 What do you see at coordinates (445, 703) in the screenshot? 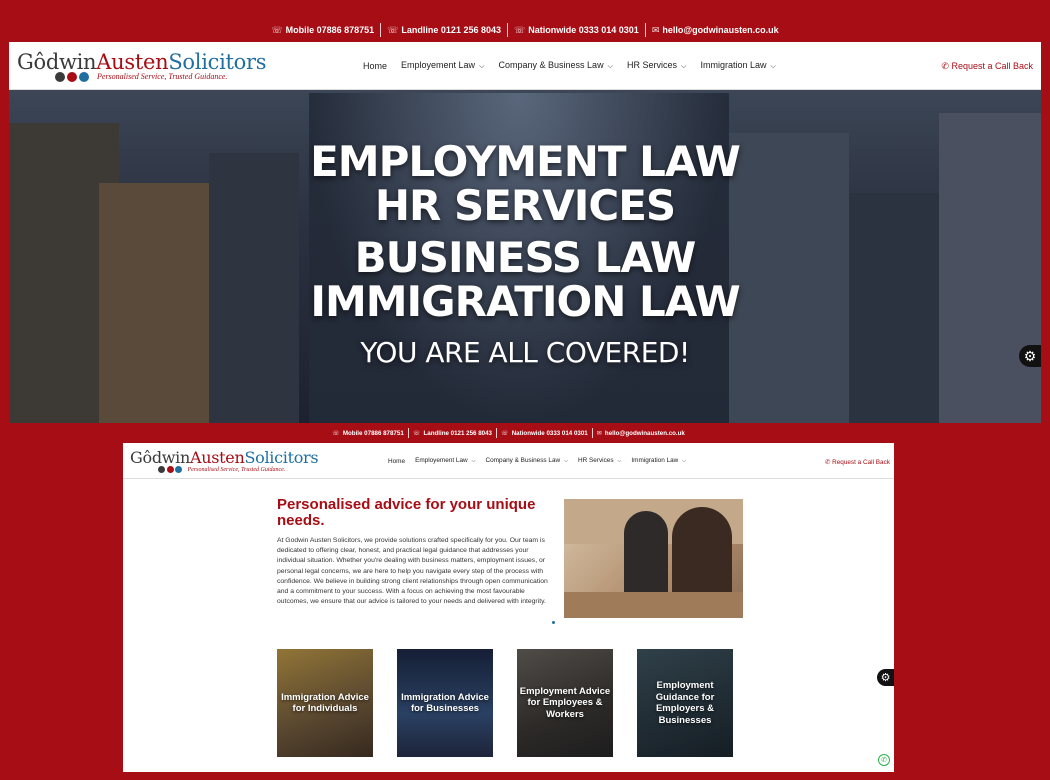
I see `tile-immigration-businesses: Immigration Advice for Businesses` at bounding box center [445, 703].